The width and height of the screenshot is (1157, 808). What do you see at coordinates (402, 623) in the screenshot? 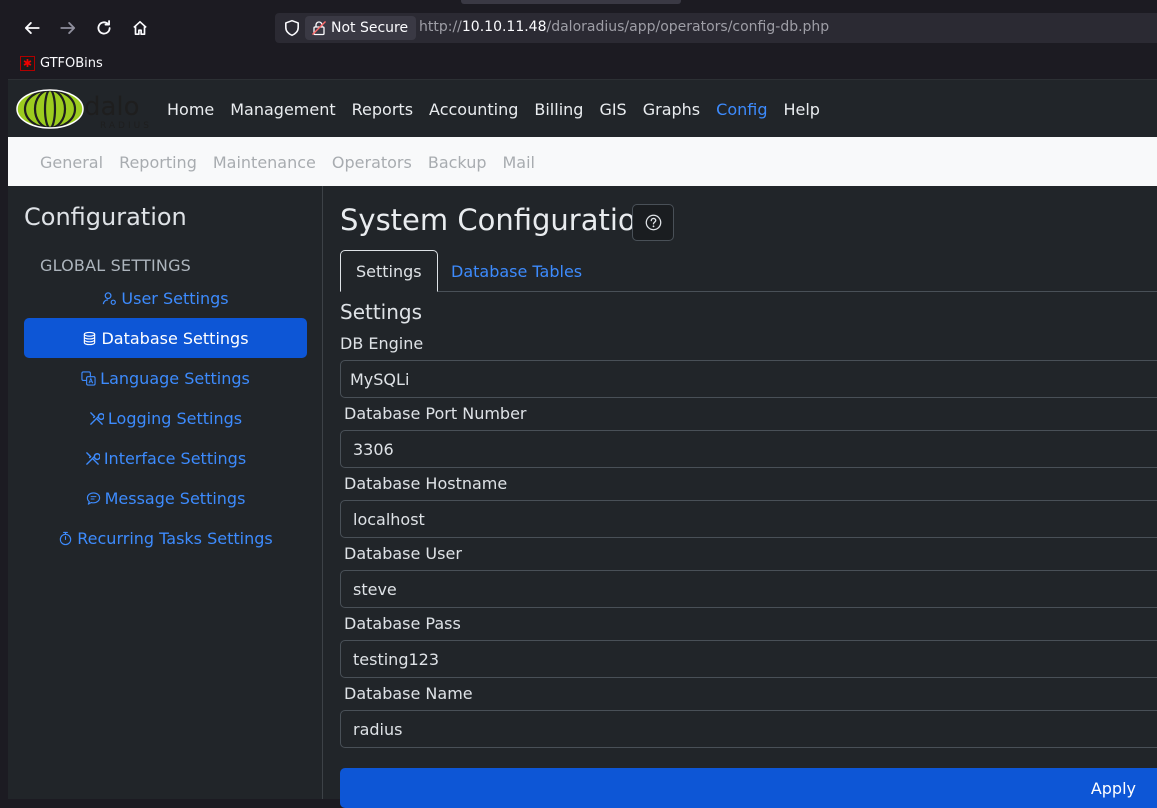
I see `db-pass-label: Database Pass` at bounding box center [402, 623].